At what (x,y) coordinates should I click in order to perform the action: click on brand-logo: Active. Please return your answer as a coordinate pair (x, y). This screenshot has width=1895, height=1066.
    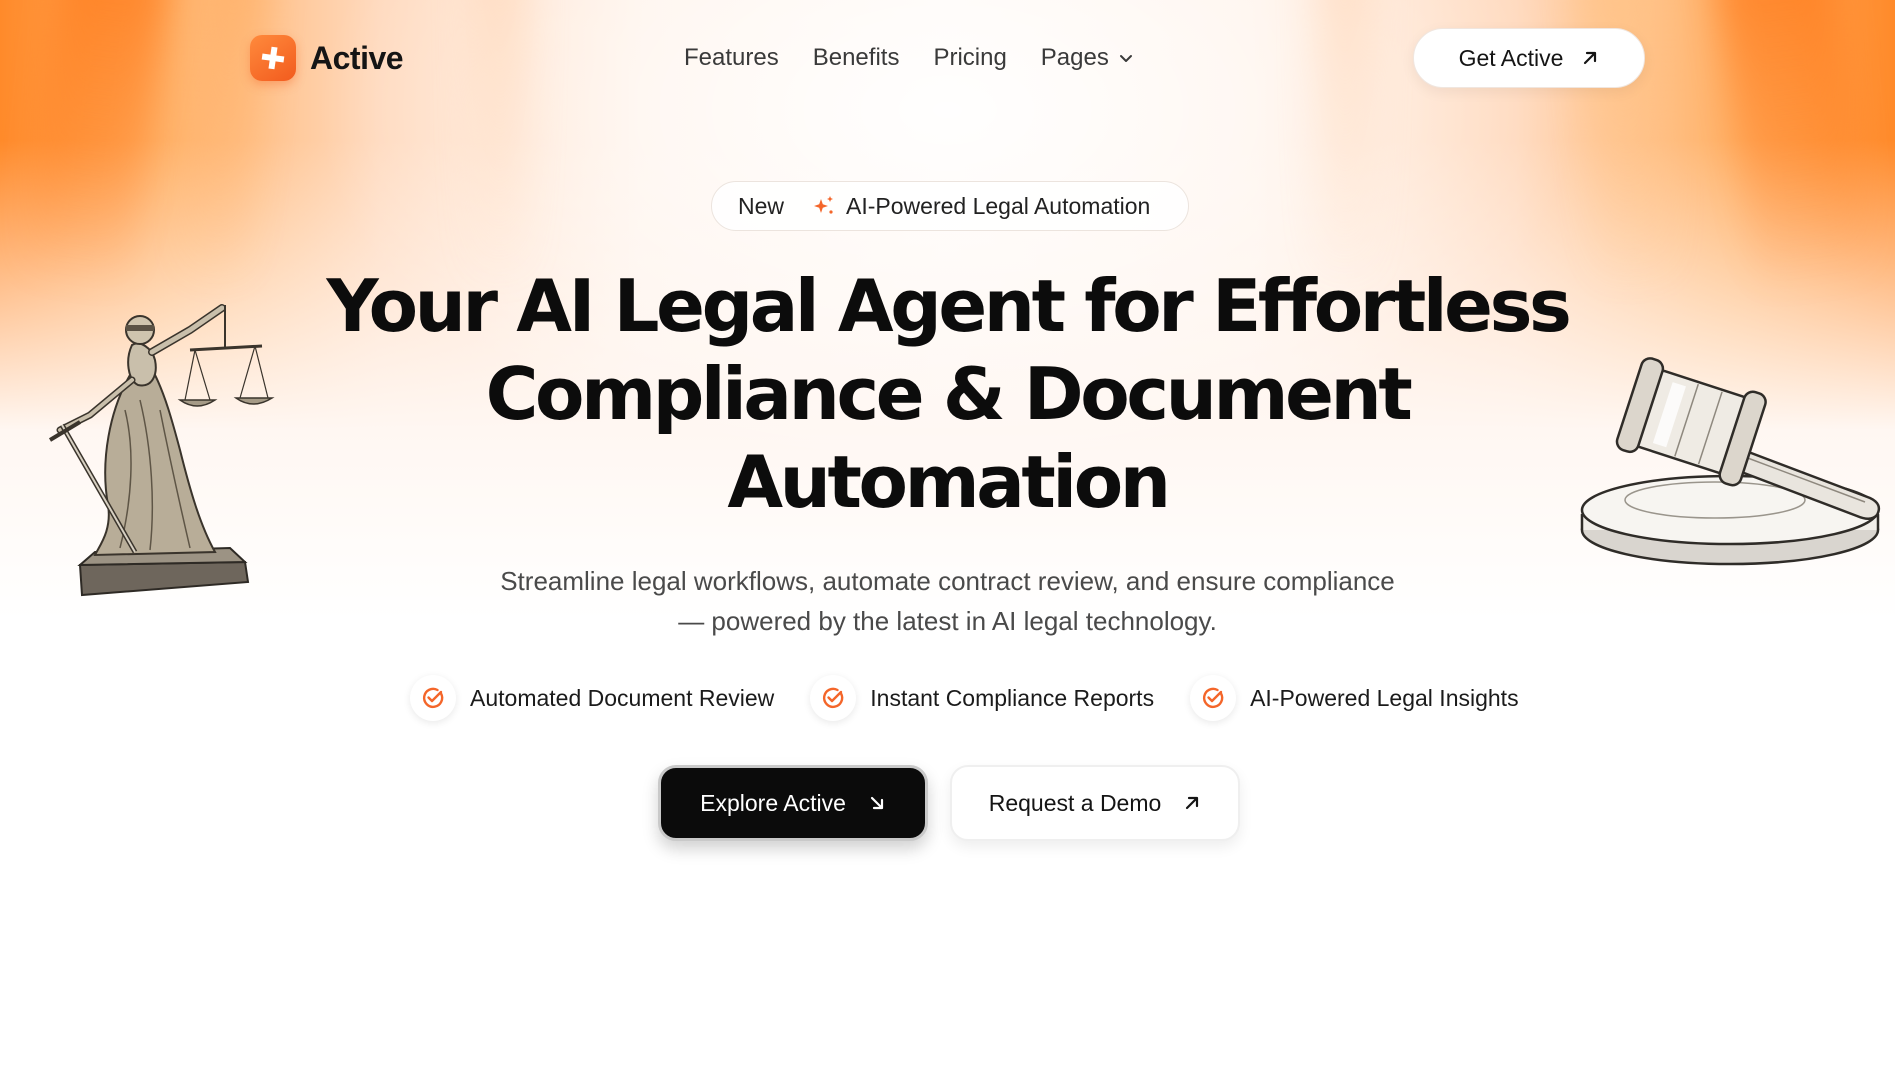
    Looking at the image, I should click on (327, 58).